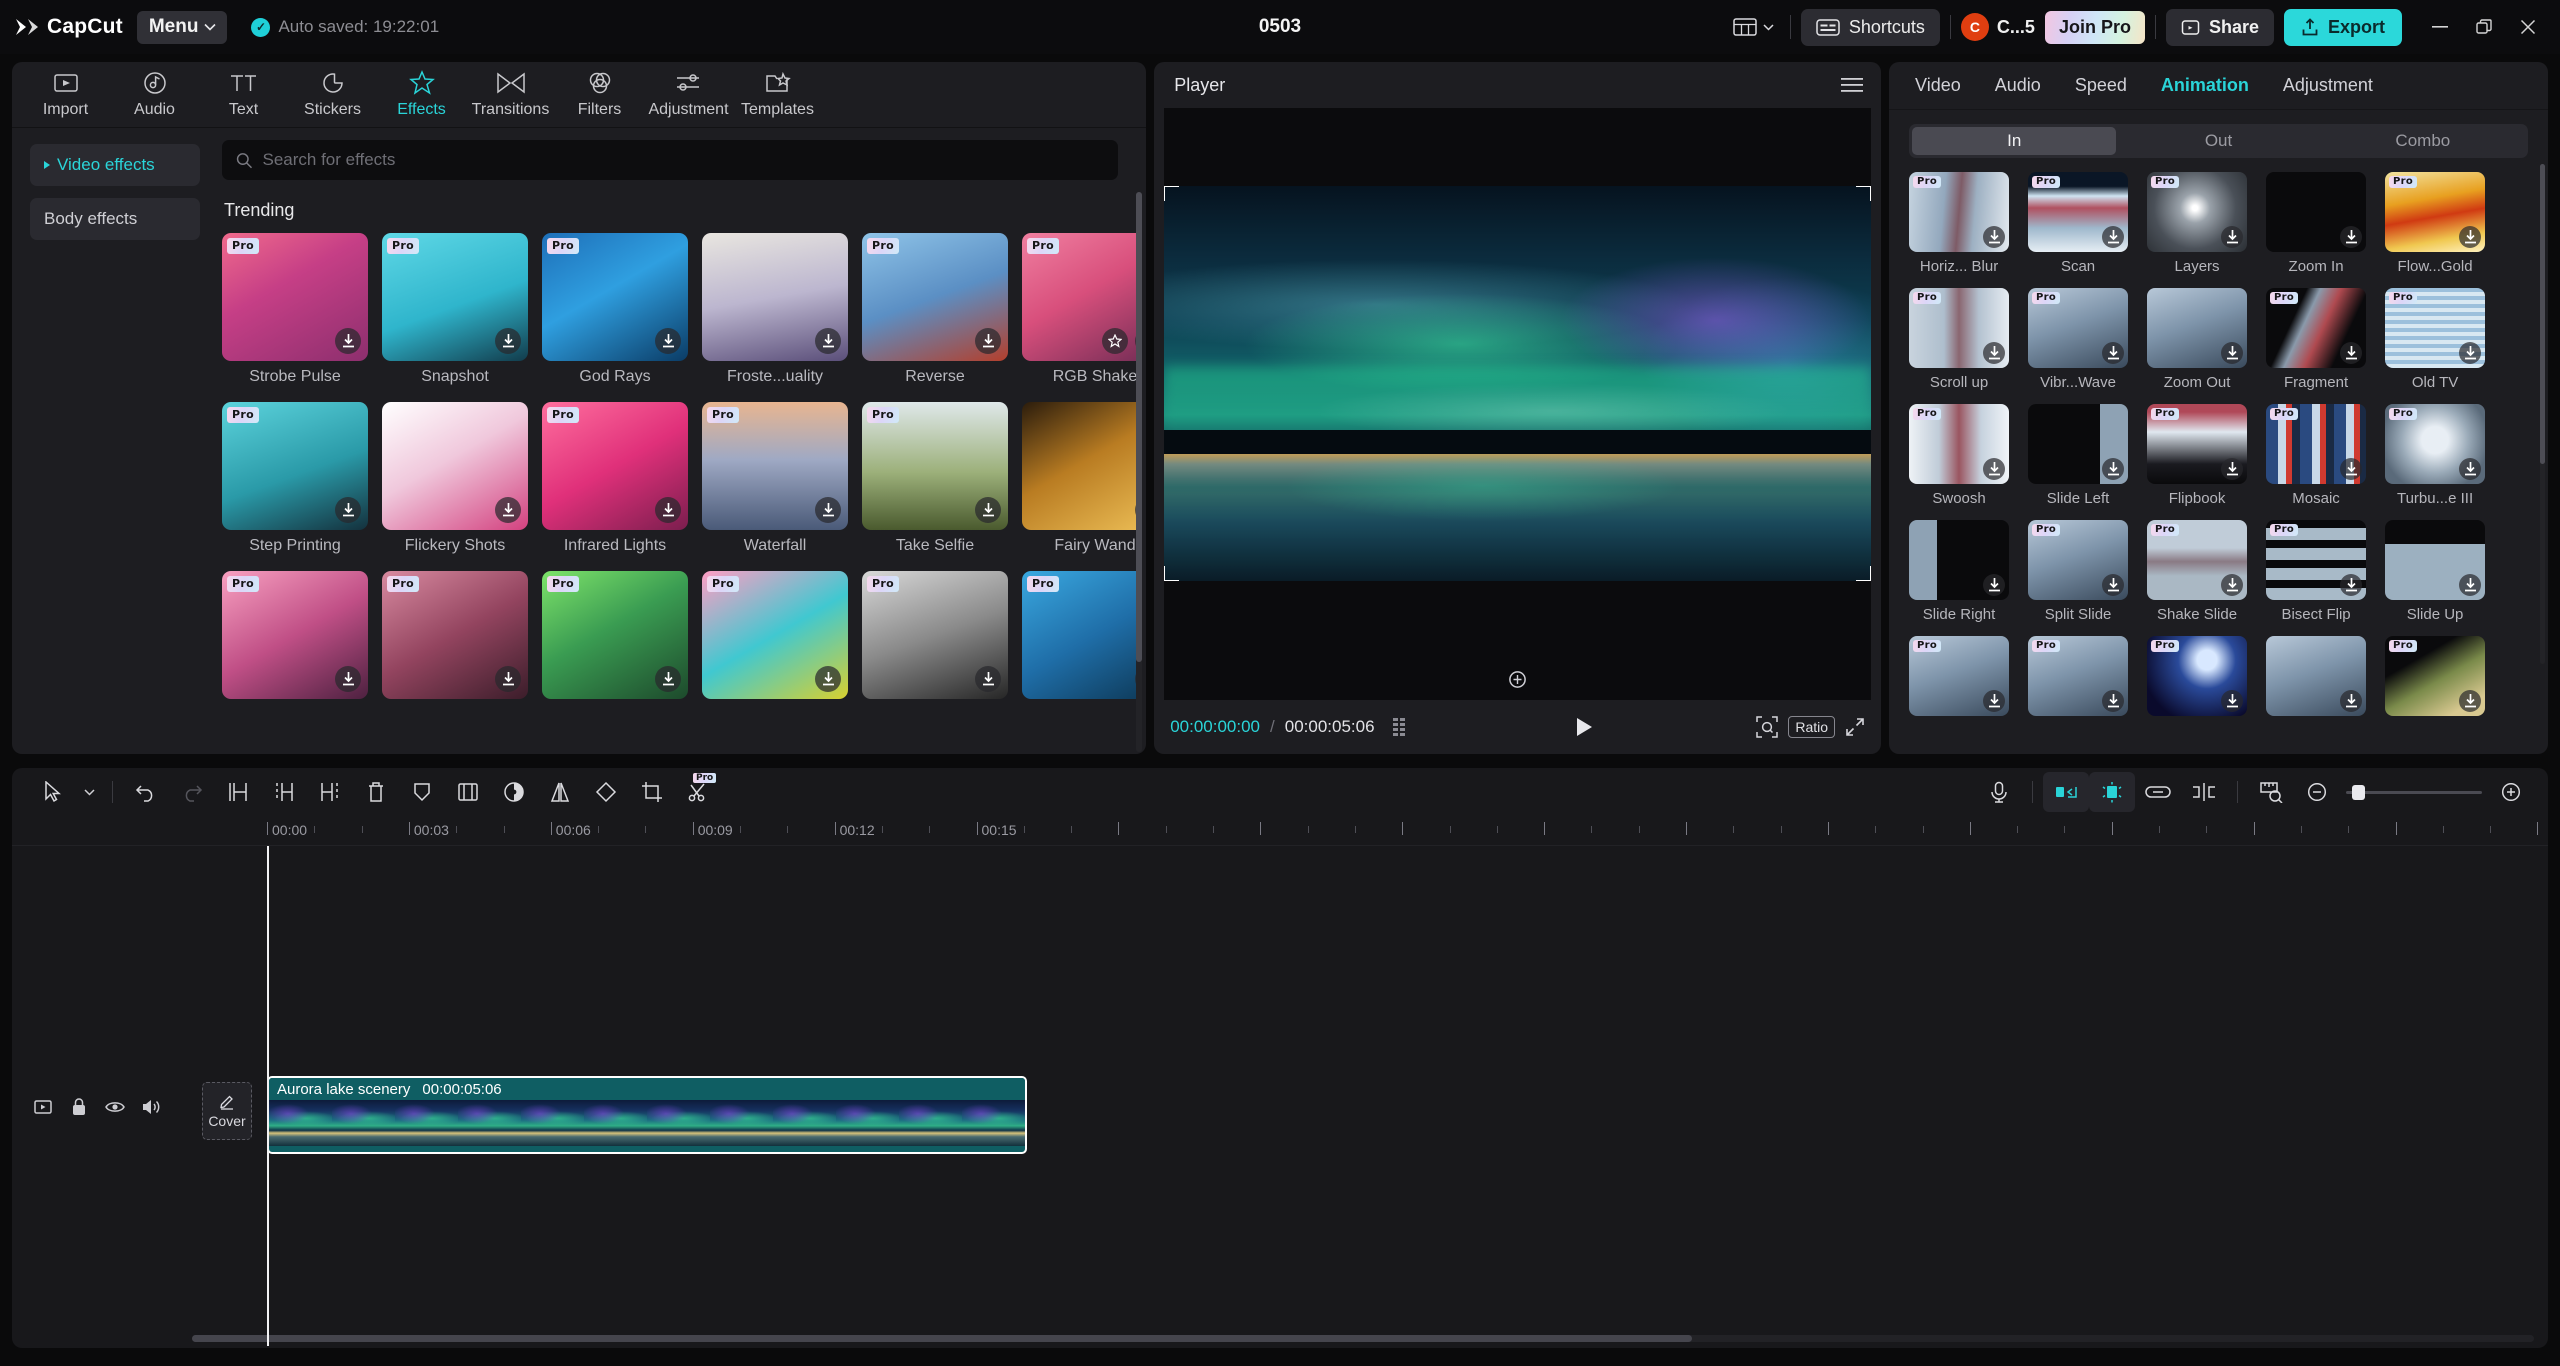  What do you see at coordinates (455, 478) in the screenshot?
I see `effect-card: Flickery Shots` at bounding box center [455, 478].